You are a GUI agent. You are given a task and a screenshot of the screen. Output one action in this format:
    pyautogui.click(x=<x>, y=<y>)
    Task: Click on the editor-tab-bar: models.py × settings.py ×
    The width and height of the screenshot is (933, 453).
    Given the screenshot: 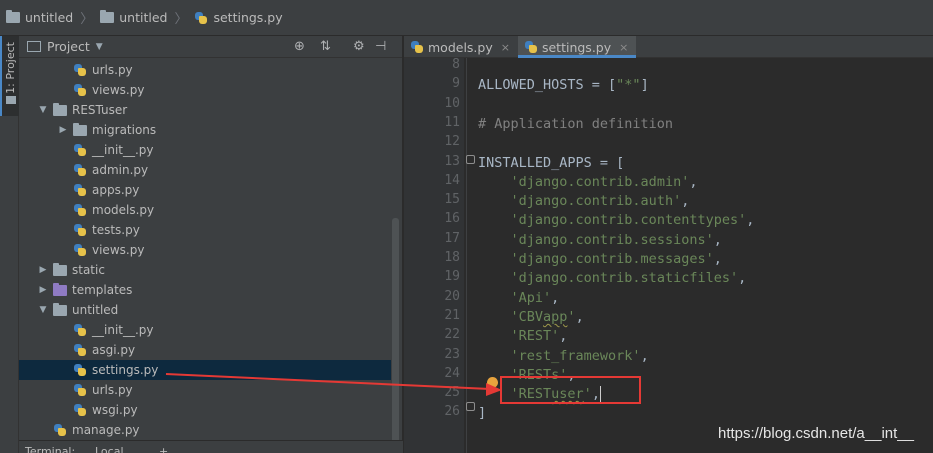 What is the action you would take?
    pyautogui.click(x=668, y=47)
    